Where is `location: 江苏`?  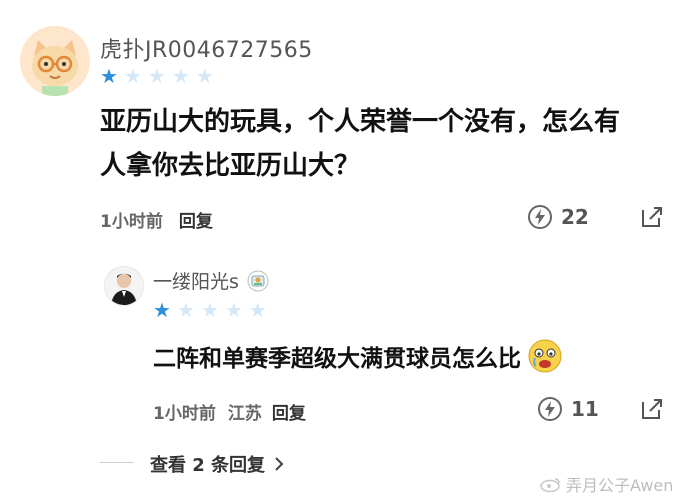 location: 江苏 is located at coordinates (244, 414).